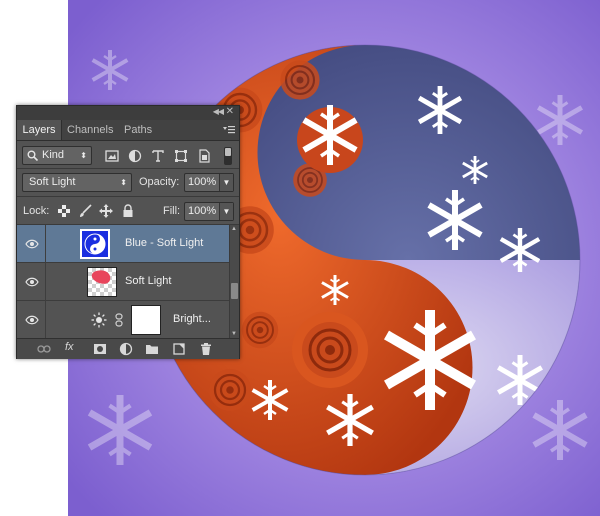 This screenshot has width=600, height=516. I want to click on fx-icon: fx, so click(69, 348).